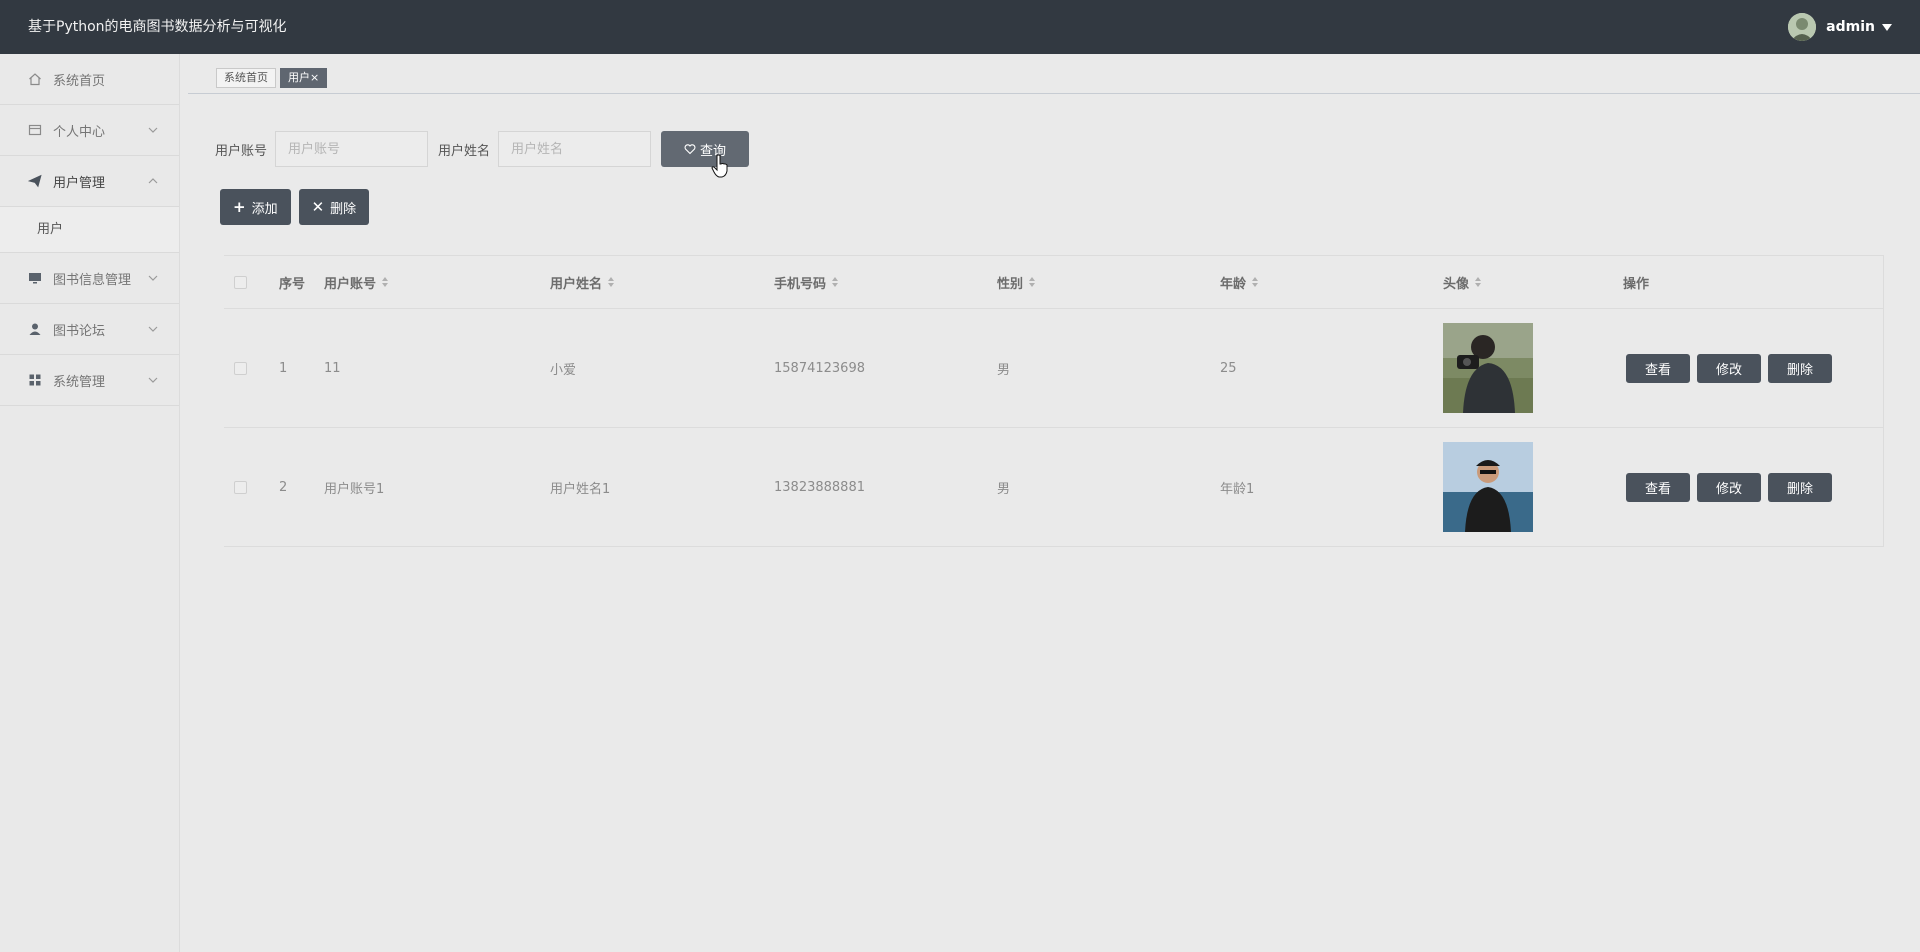 The height and width of the screenshot is (952, 1920). I want to click on user-menu: admin, so click(1840, 27).